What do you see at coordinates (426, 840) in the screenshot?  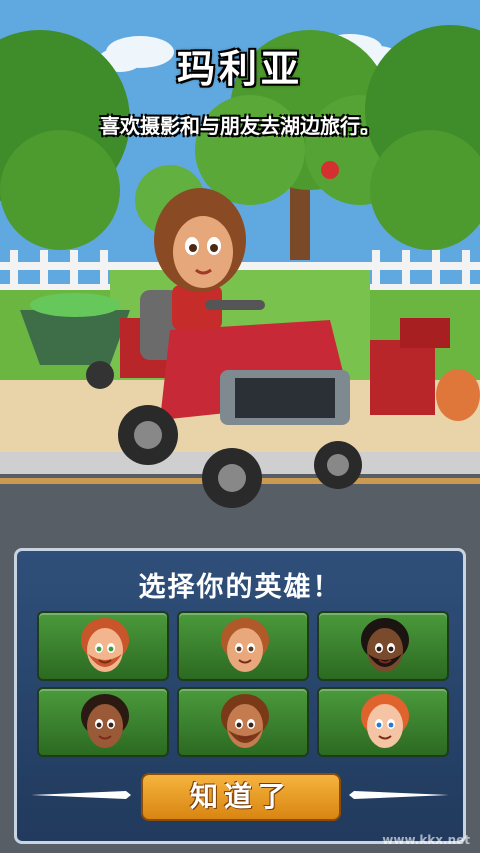 I see `watermark: www.kkx.net` at bounding box center [426, 840].